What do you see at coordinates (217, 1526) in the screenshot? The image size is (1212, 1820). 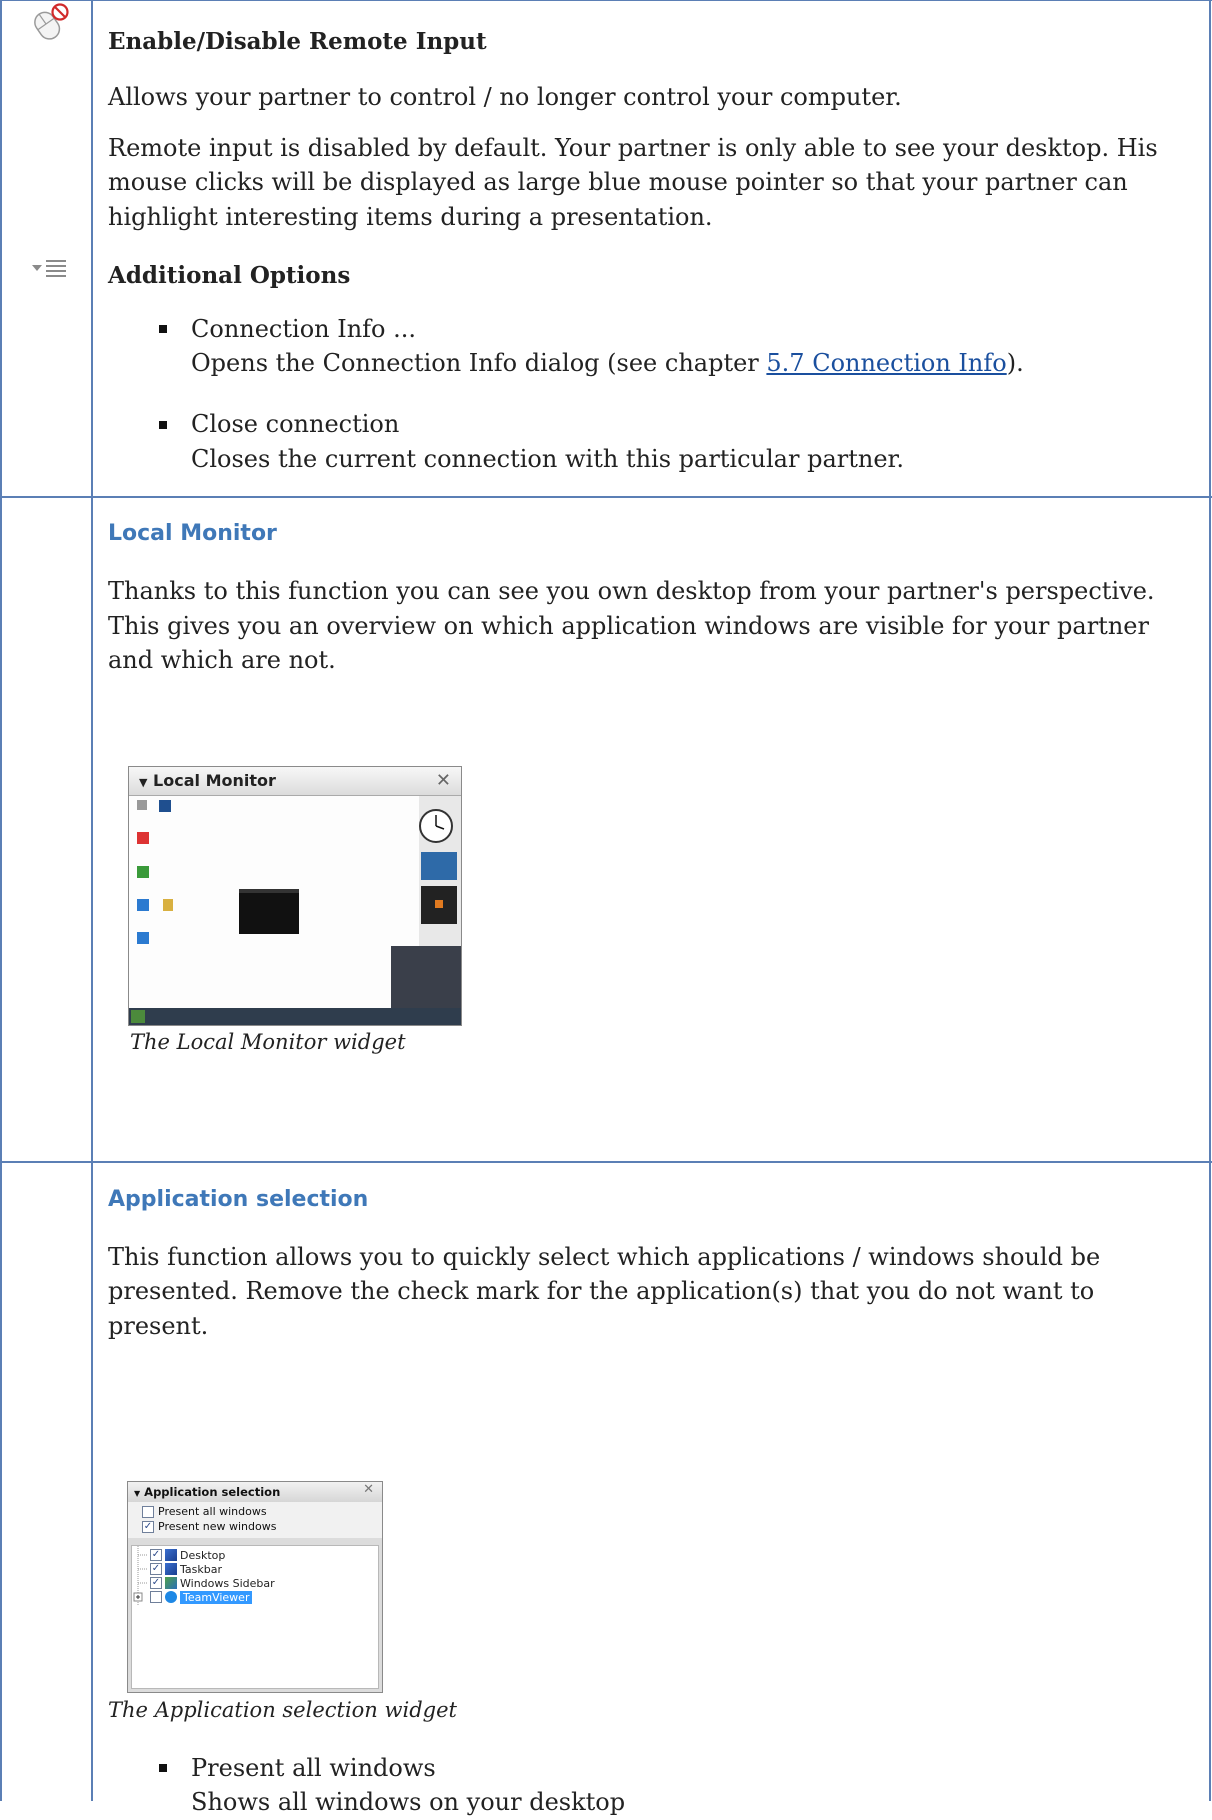 I see `option-label: Present new windows` at bounding box center [217, 1526].